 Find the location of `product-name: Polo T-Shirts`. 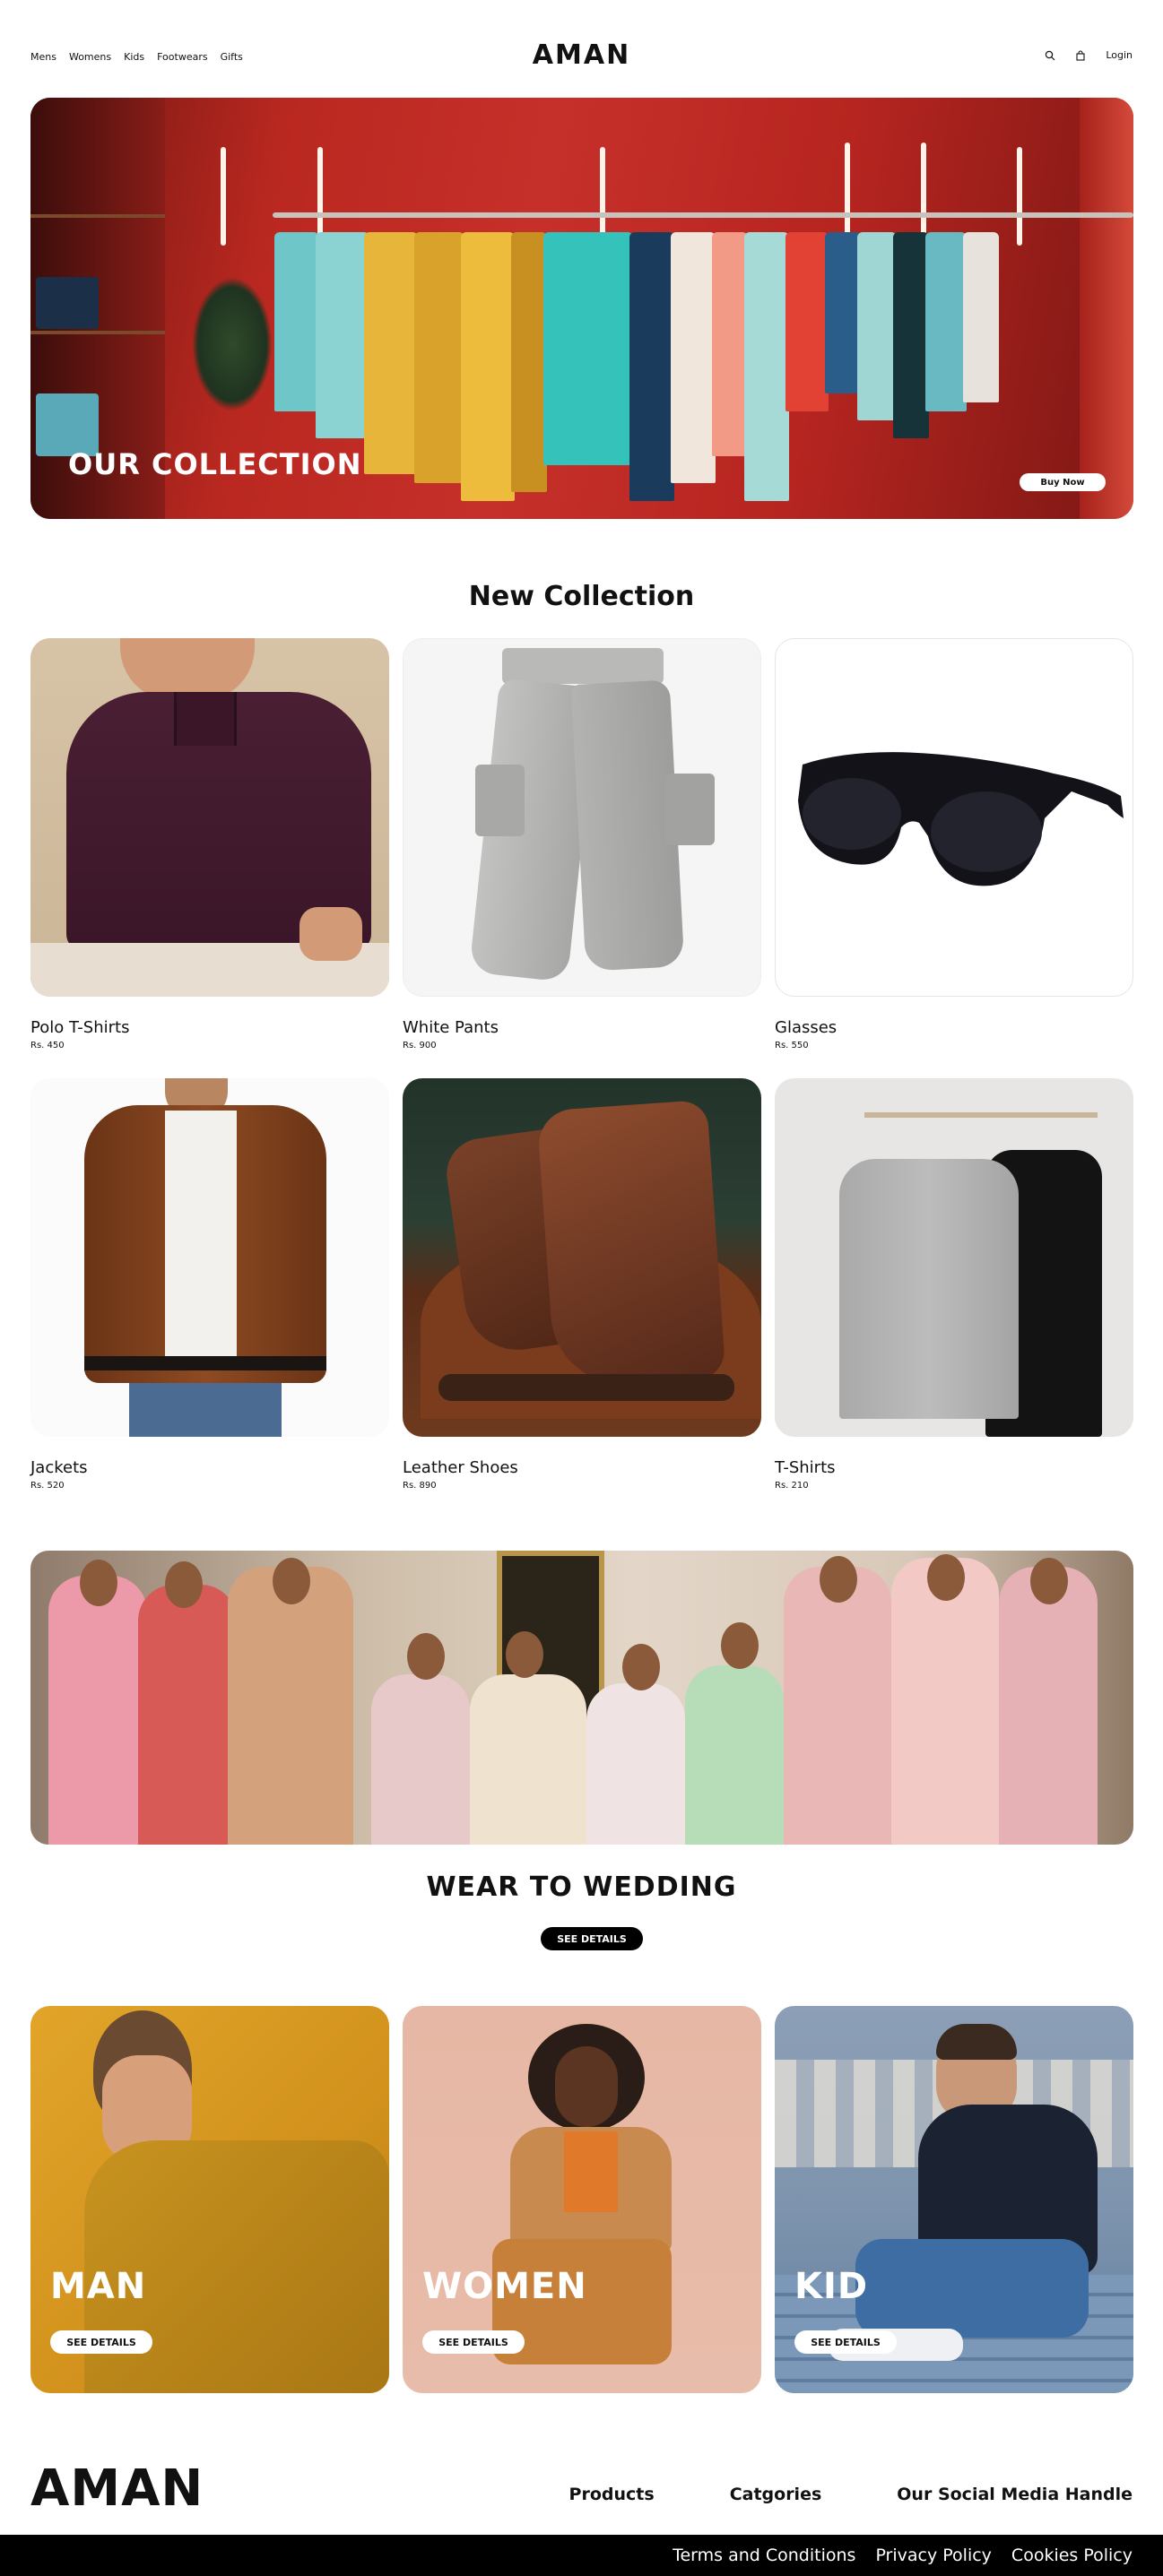

product-name: Polo T-Shirts is located at coordinates (209, 1027).